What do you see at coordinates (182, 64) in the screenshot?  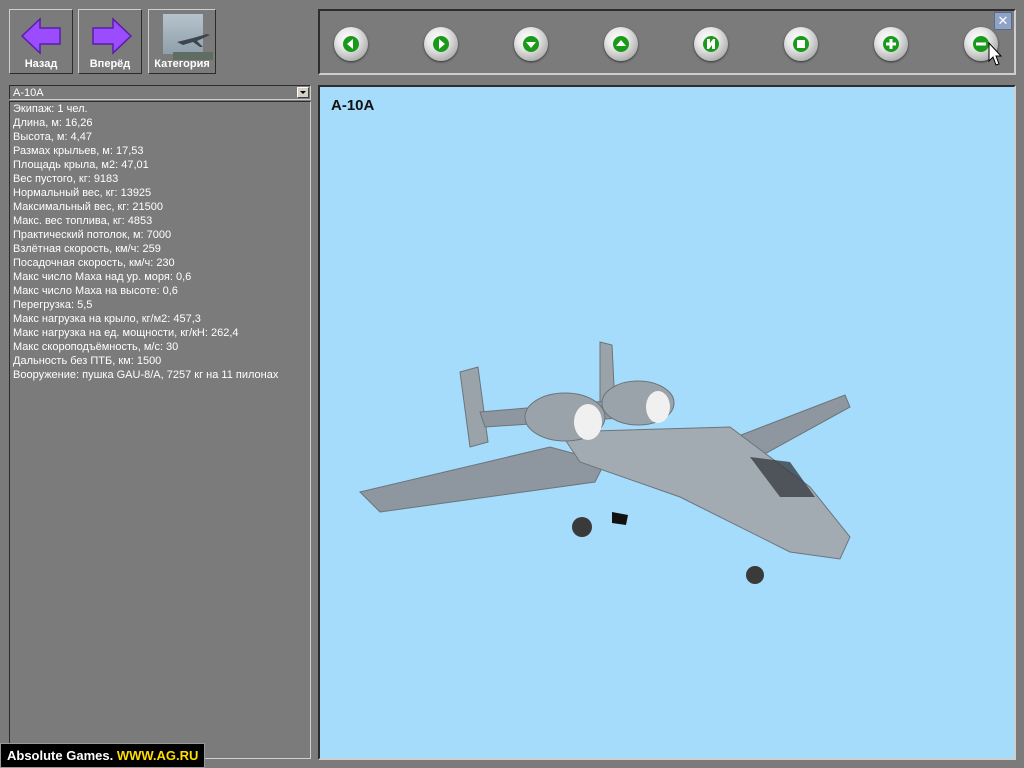 I see `category-label: Категория` at bounding box center [182, 64].